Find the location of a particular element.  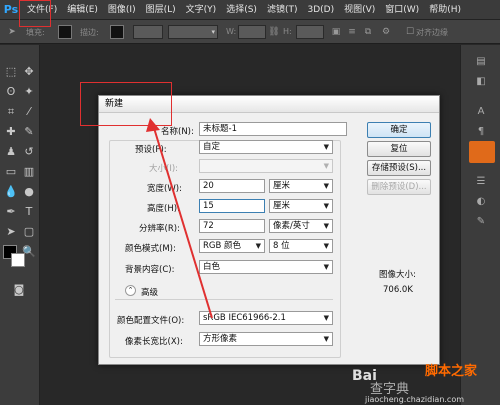

link-icon: ⛓ is located at coordinates (274, 32).